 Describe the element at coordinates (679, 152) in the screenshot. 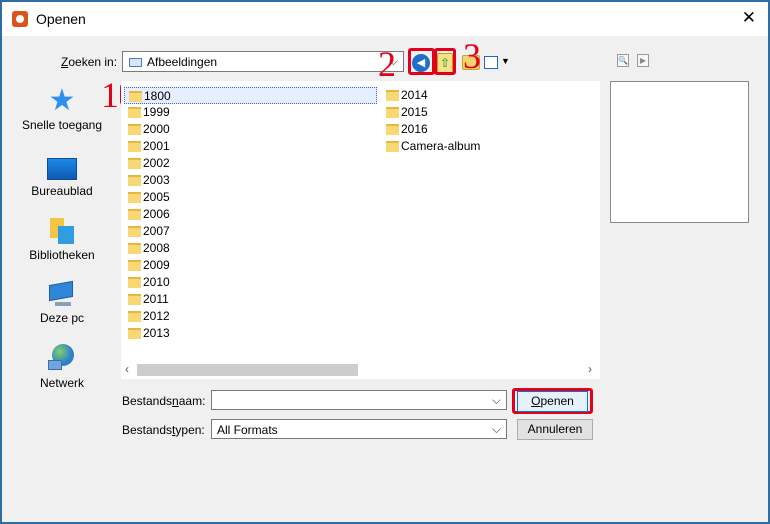

I see `preview-pane` at that location.